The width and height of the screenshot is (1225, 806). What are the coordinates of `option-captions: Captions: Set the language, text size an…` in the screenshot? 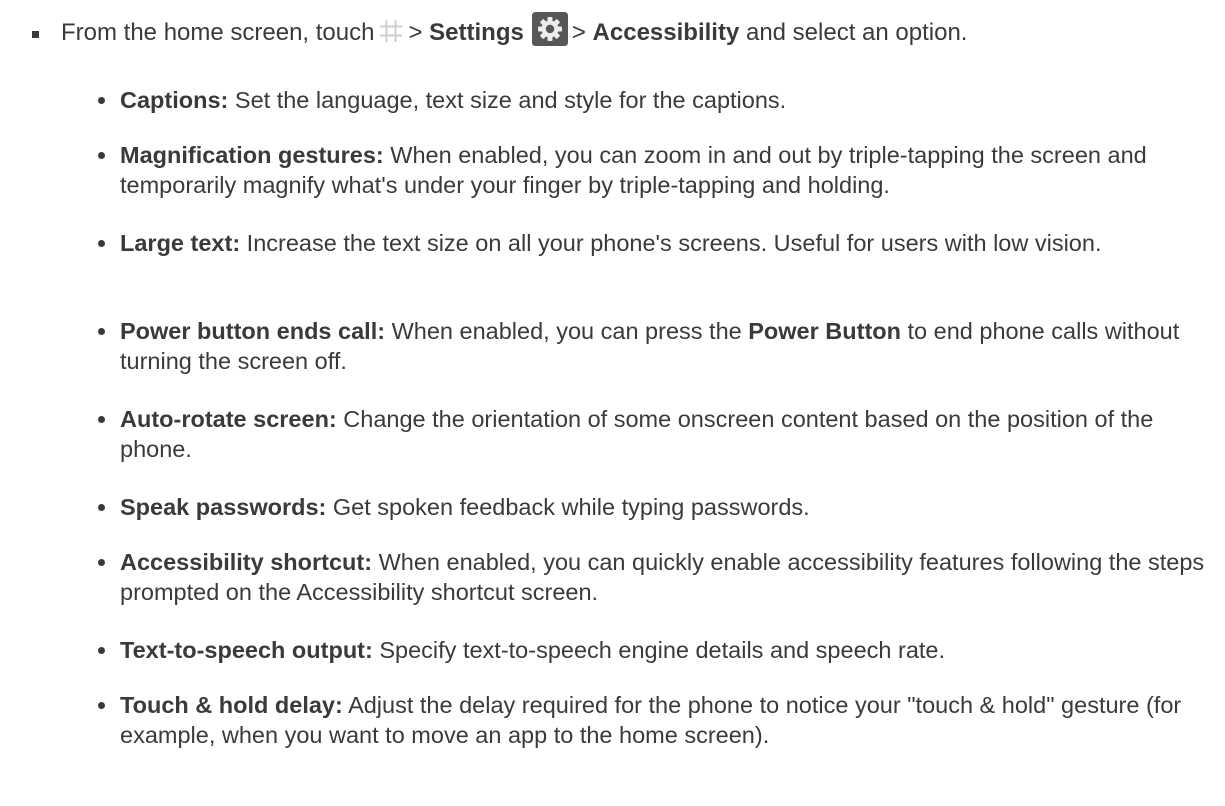 It's located at (654, 100).